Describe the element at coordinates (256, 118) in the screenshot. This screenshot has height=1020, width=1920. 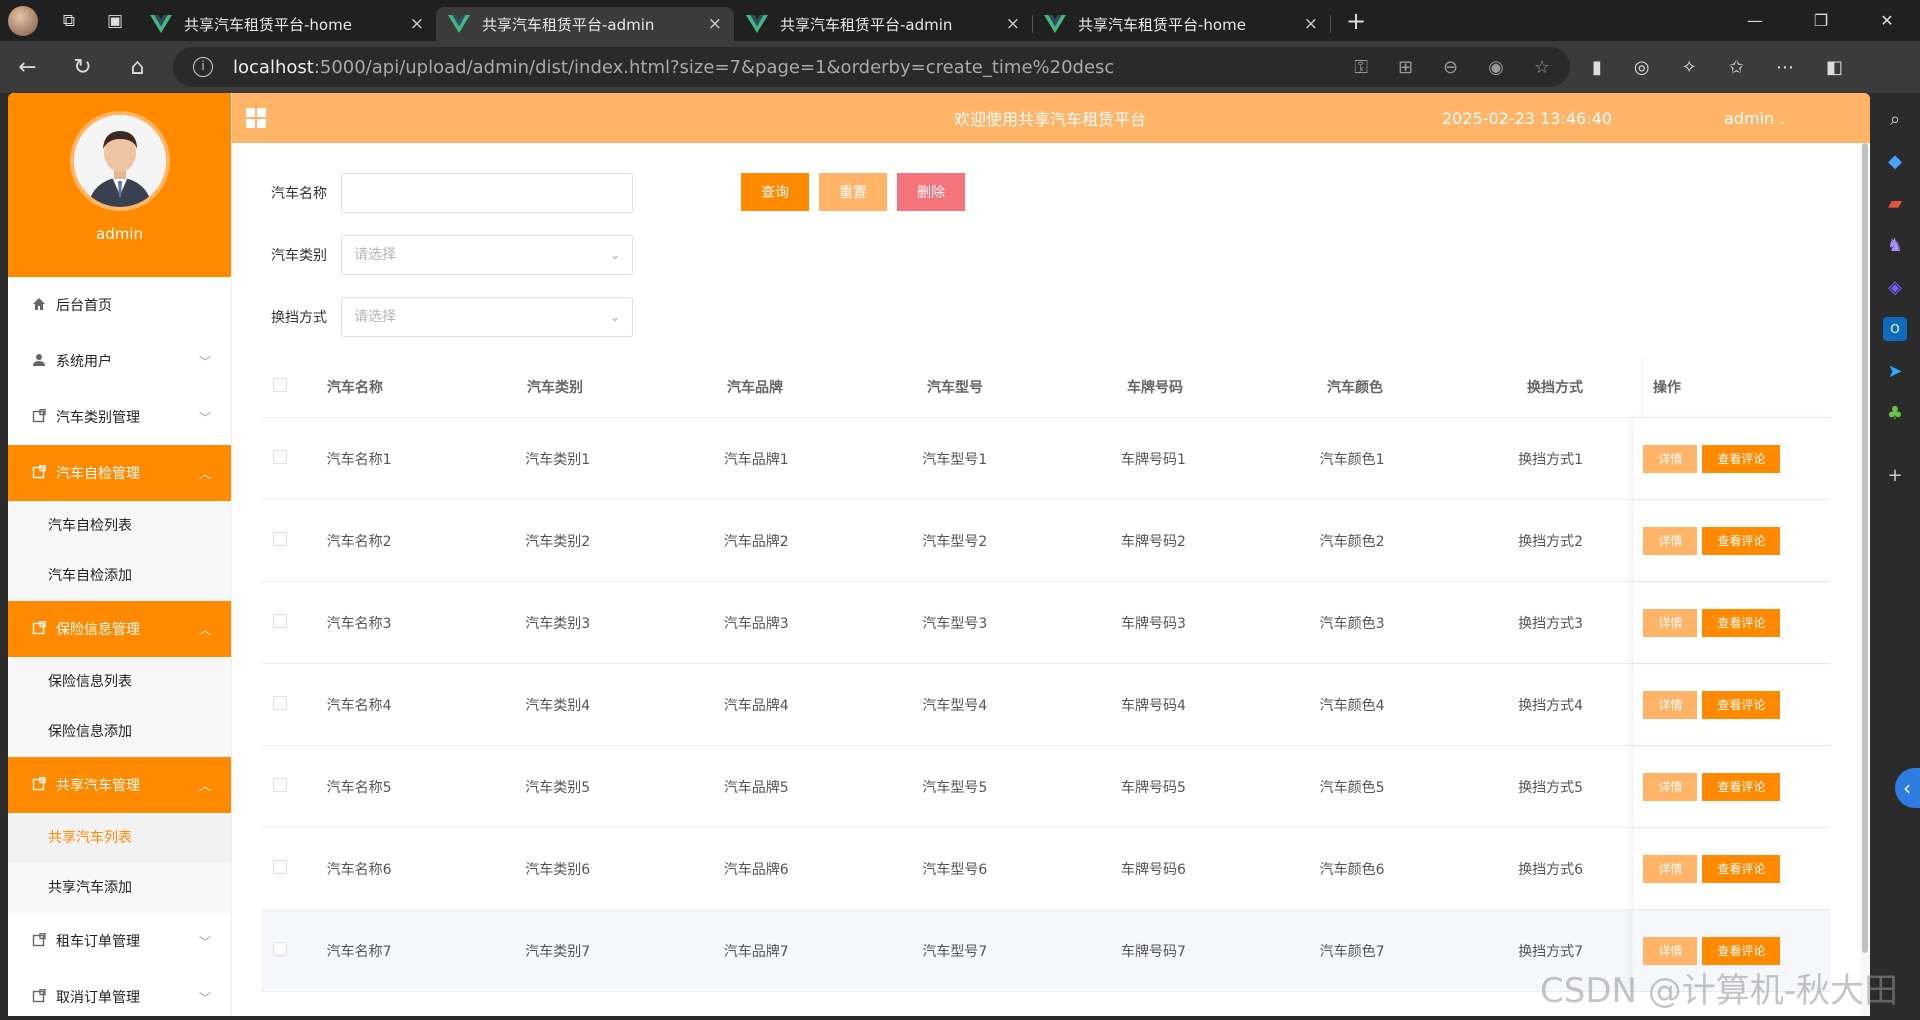
I see `menu-grid-icon` at that location.